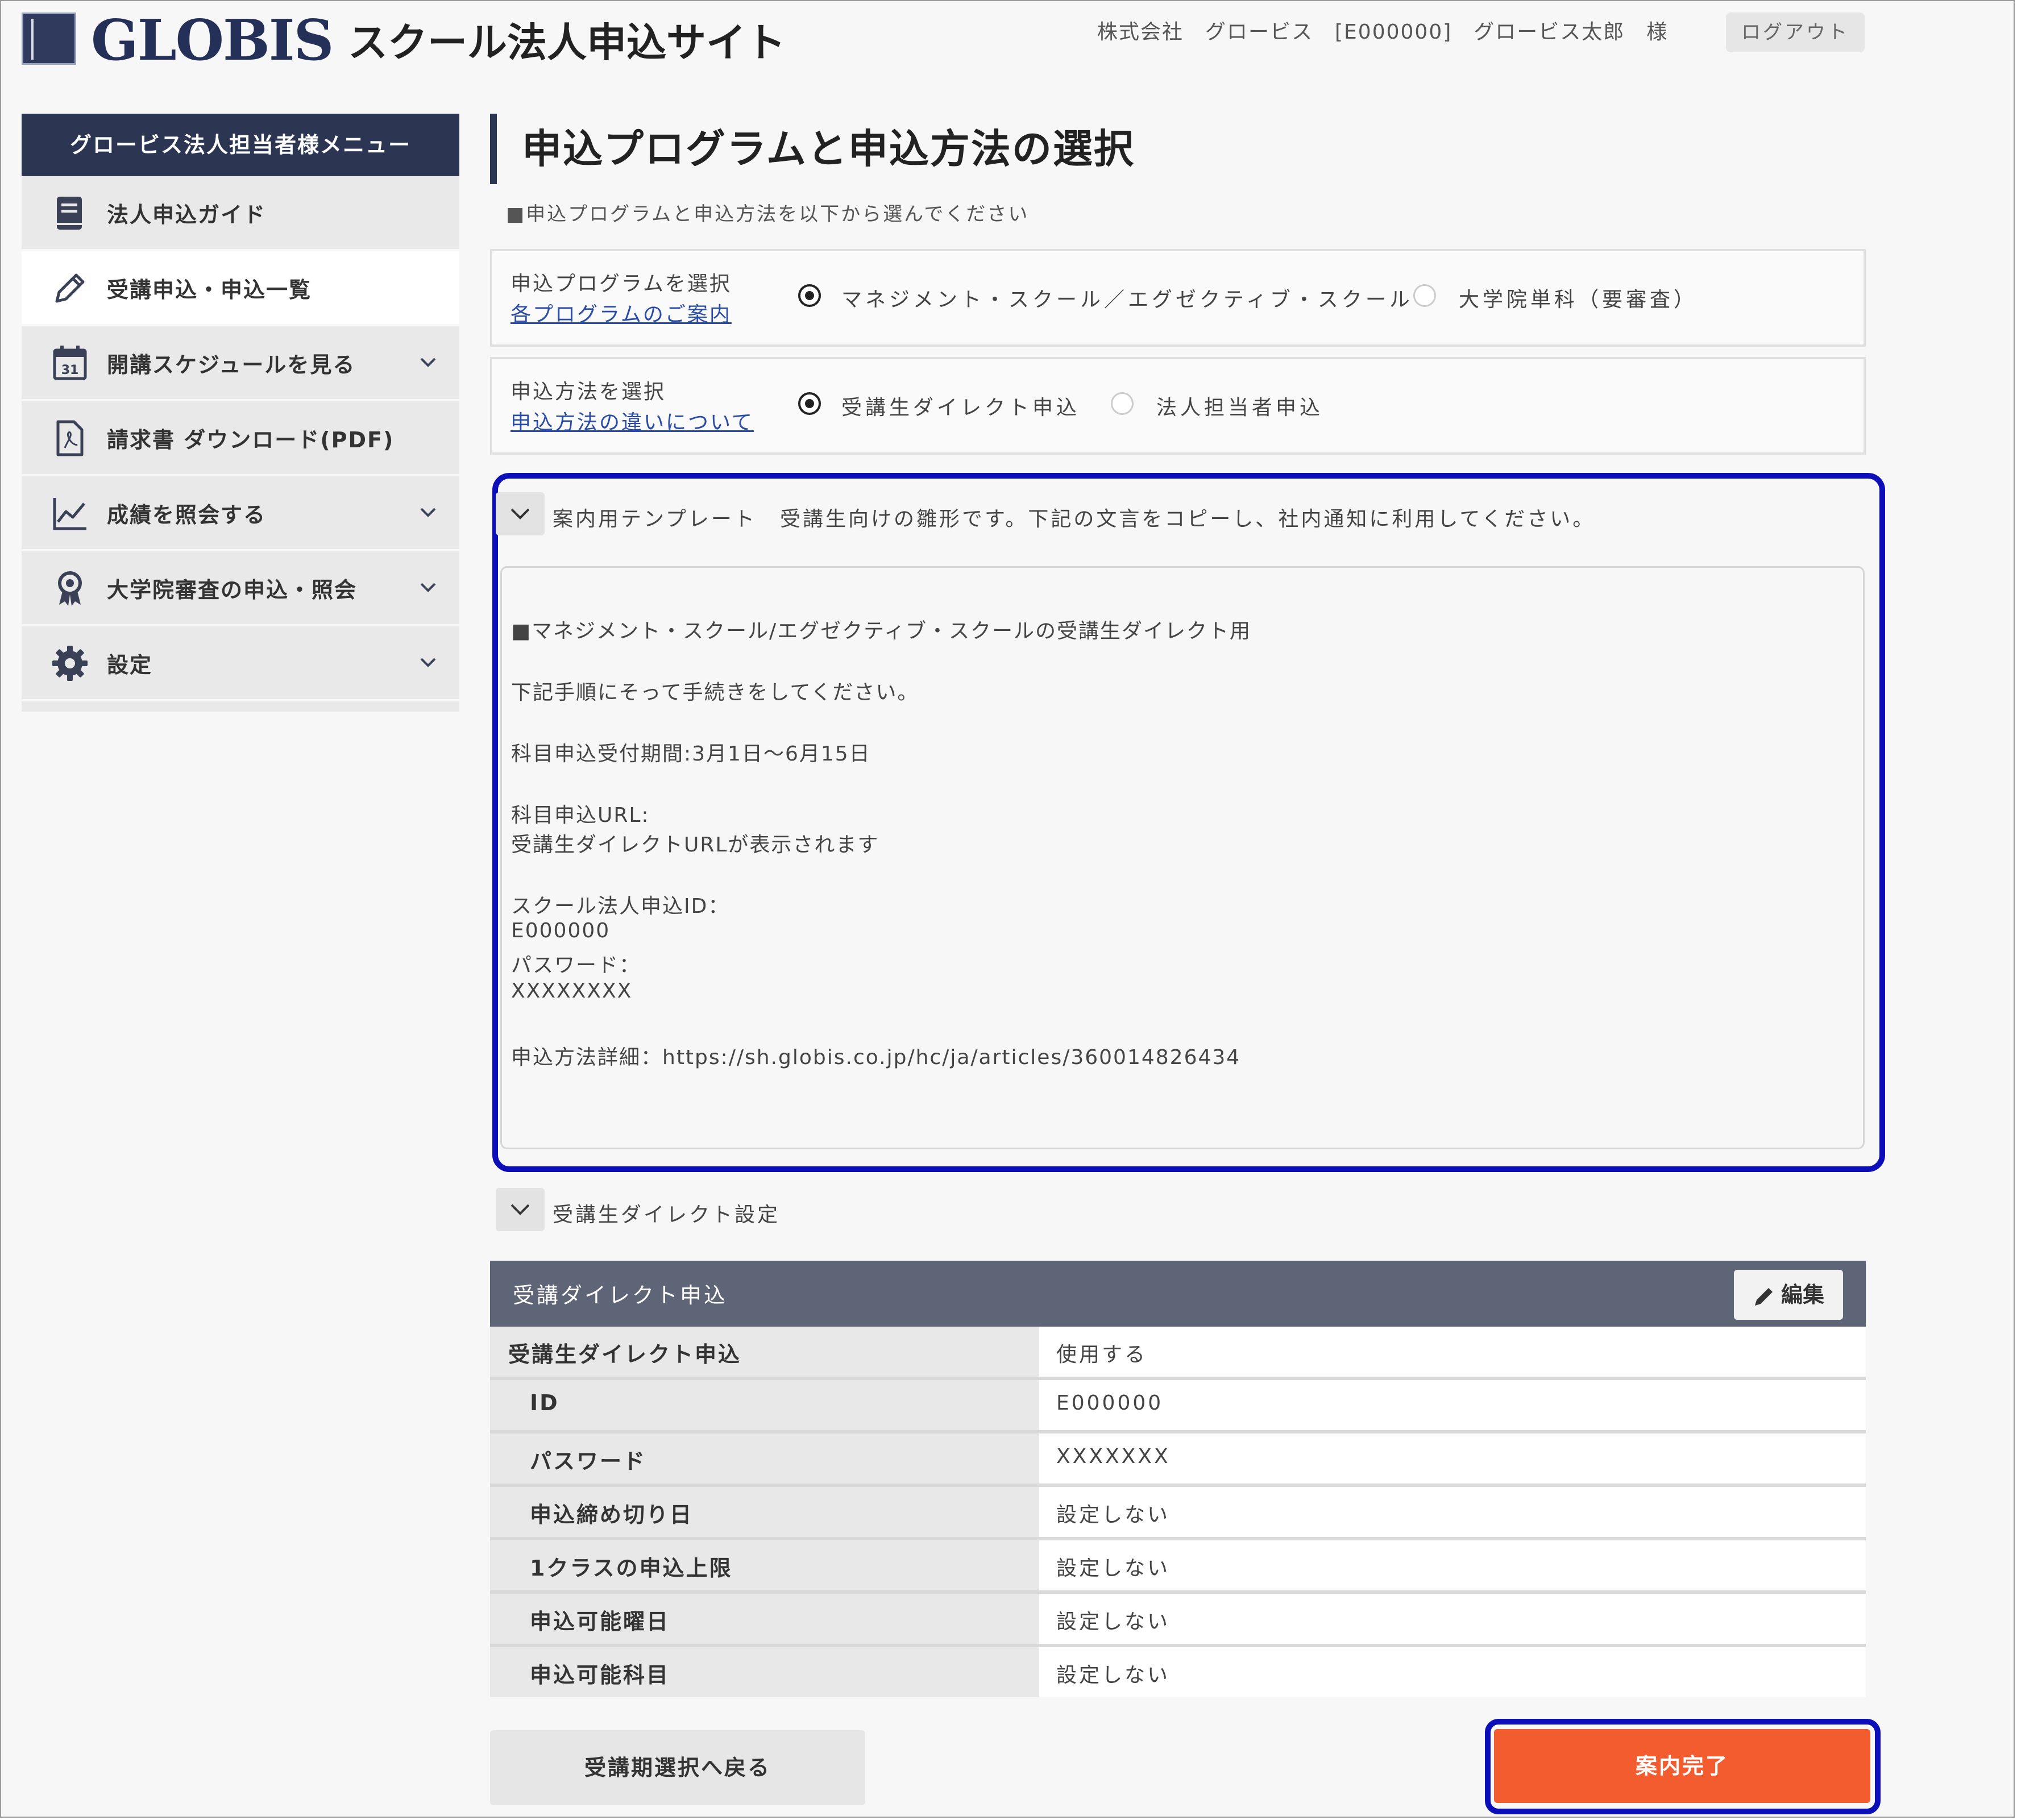  What do you see at coordinates (1239, 406) in the screenshot?
I see `radio-label-corporate-application: 法人担当者申込` at bounding box center [1239, 406].